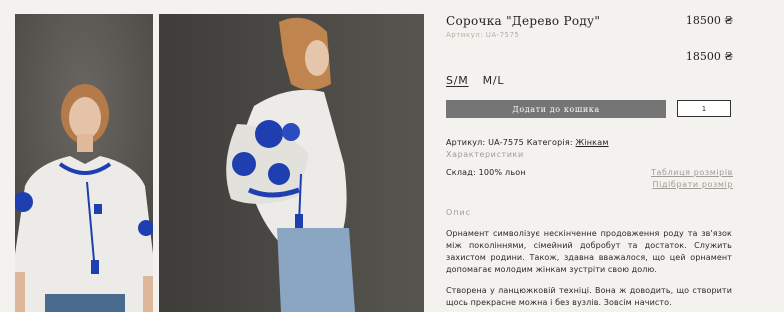 Image resolution: width=784 pixels, height=312 pixels. I want to click on category-link: Жінкам, so click(592, 142).